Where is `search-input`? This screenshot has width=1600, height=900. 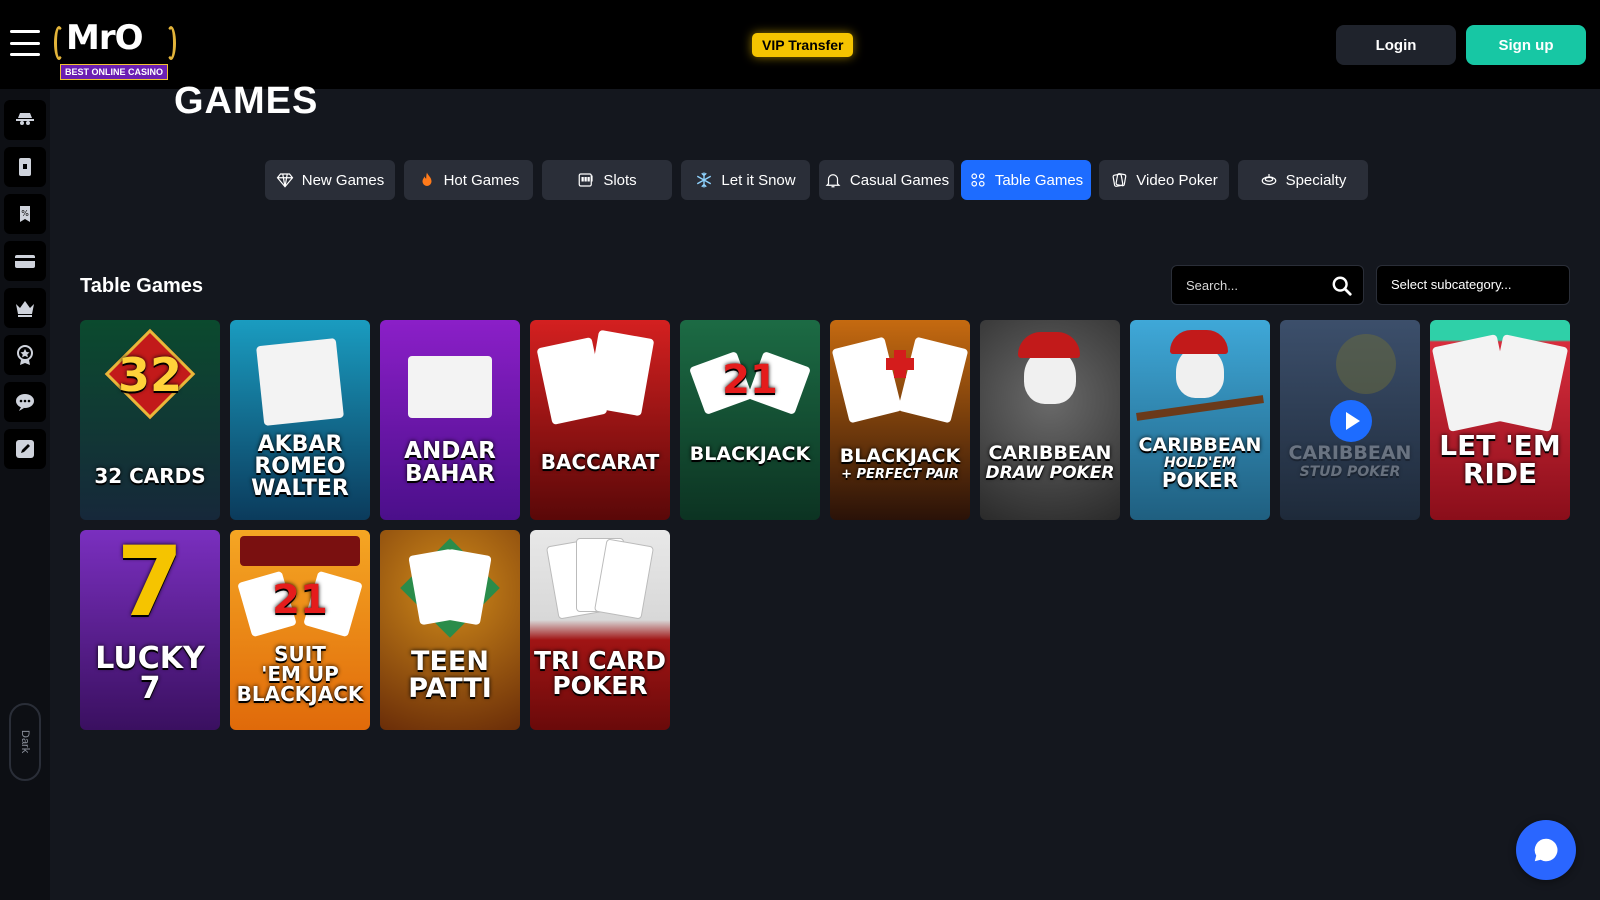
search-input is located at coordinates (1256, 285).